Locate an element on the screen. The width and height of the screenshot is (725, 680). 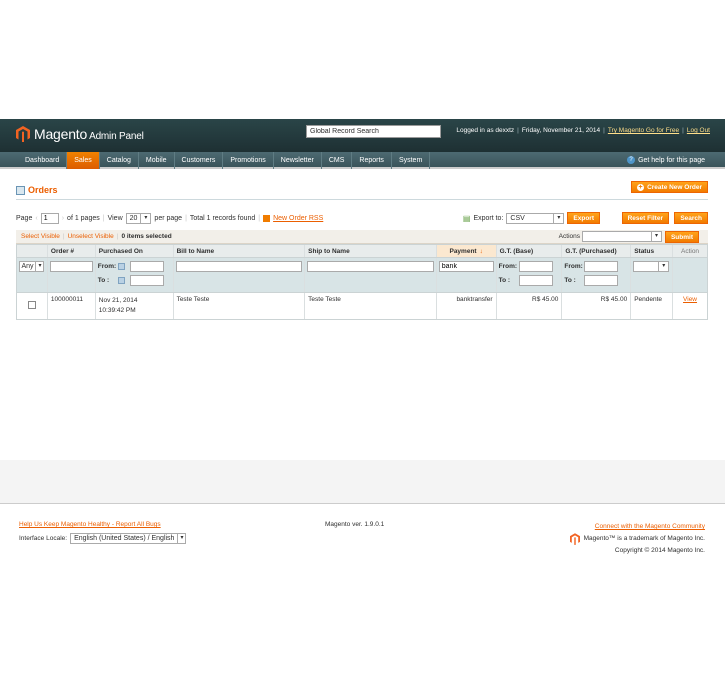
page-input is located at coordinates (49, 218).